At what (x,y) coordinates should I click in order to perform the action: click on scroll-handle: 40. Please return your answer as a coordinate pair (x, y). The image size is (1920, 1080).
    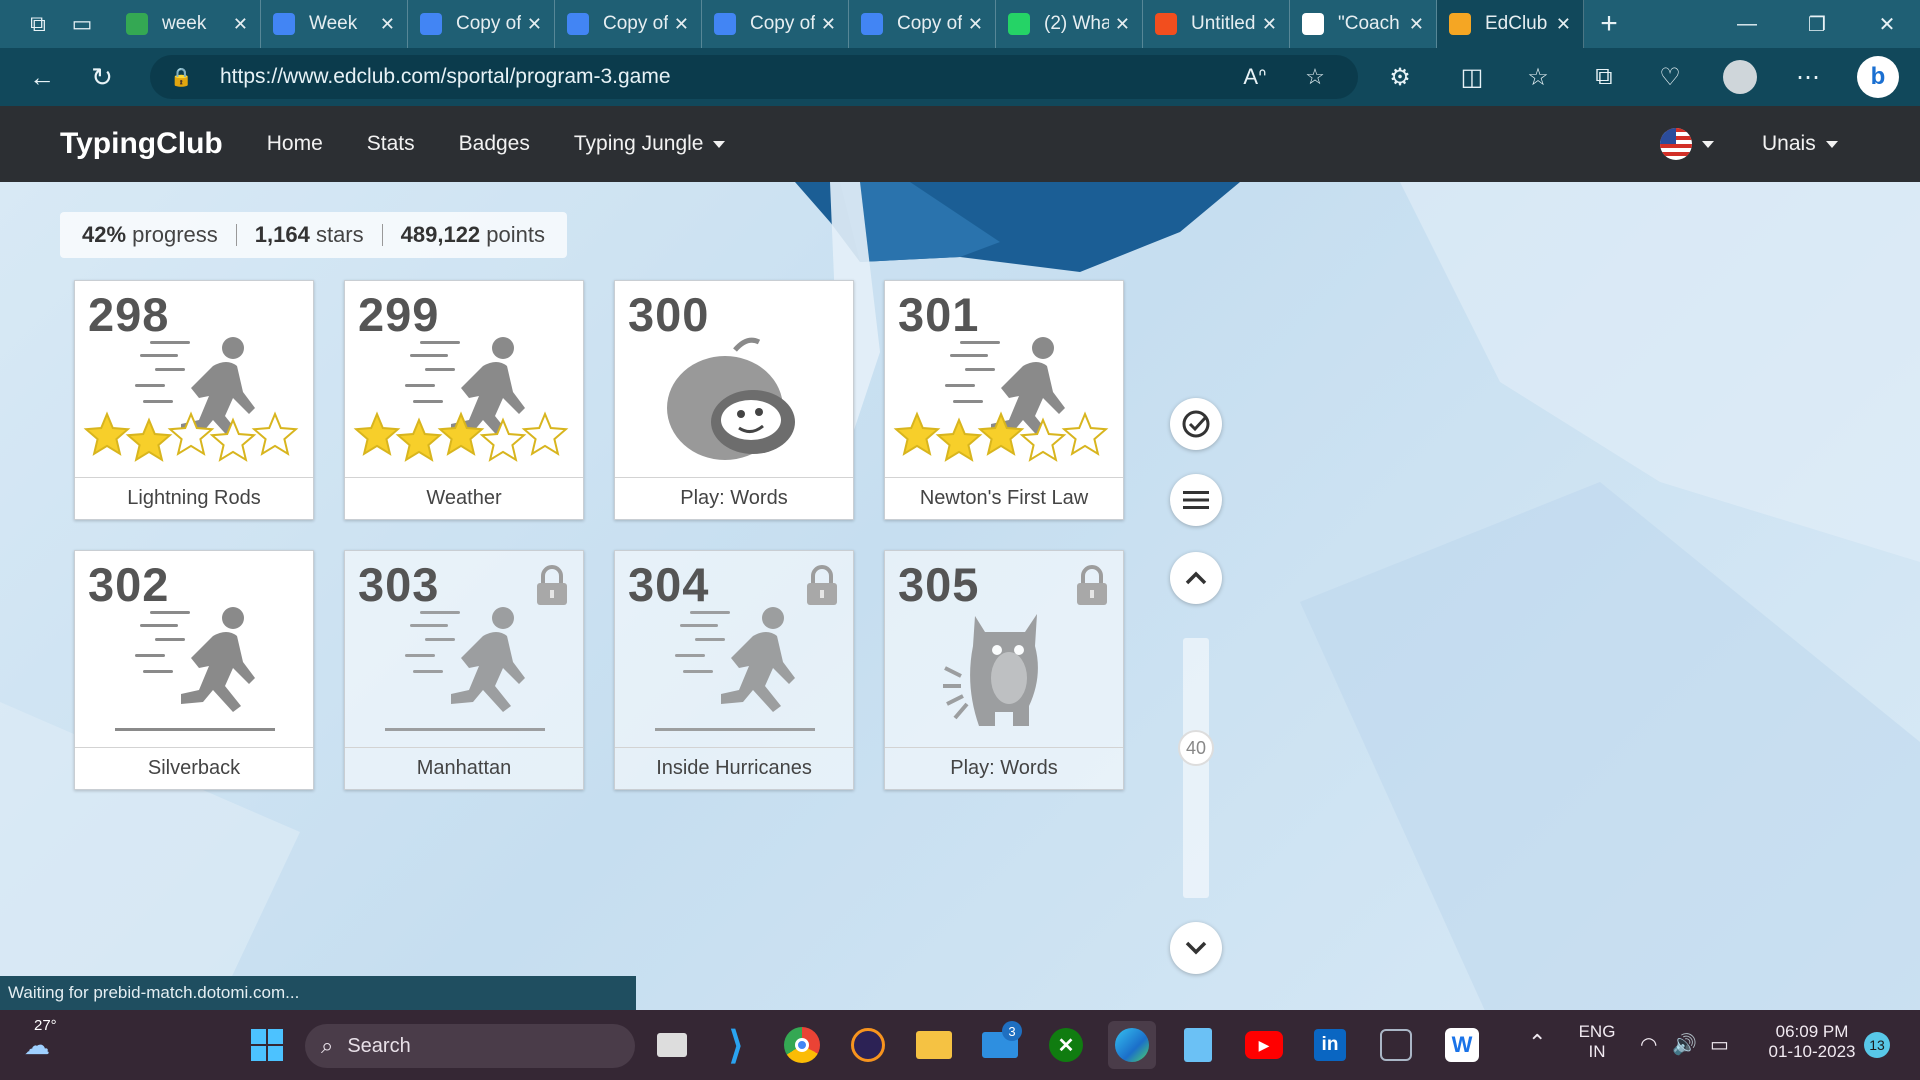
    Looking at the image, I should click on (1196, 748).